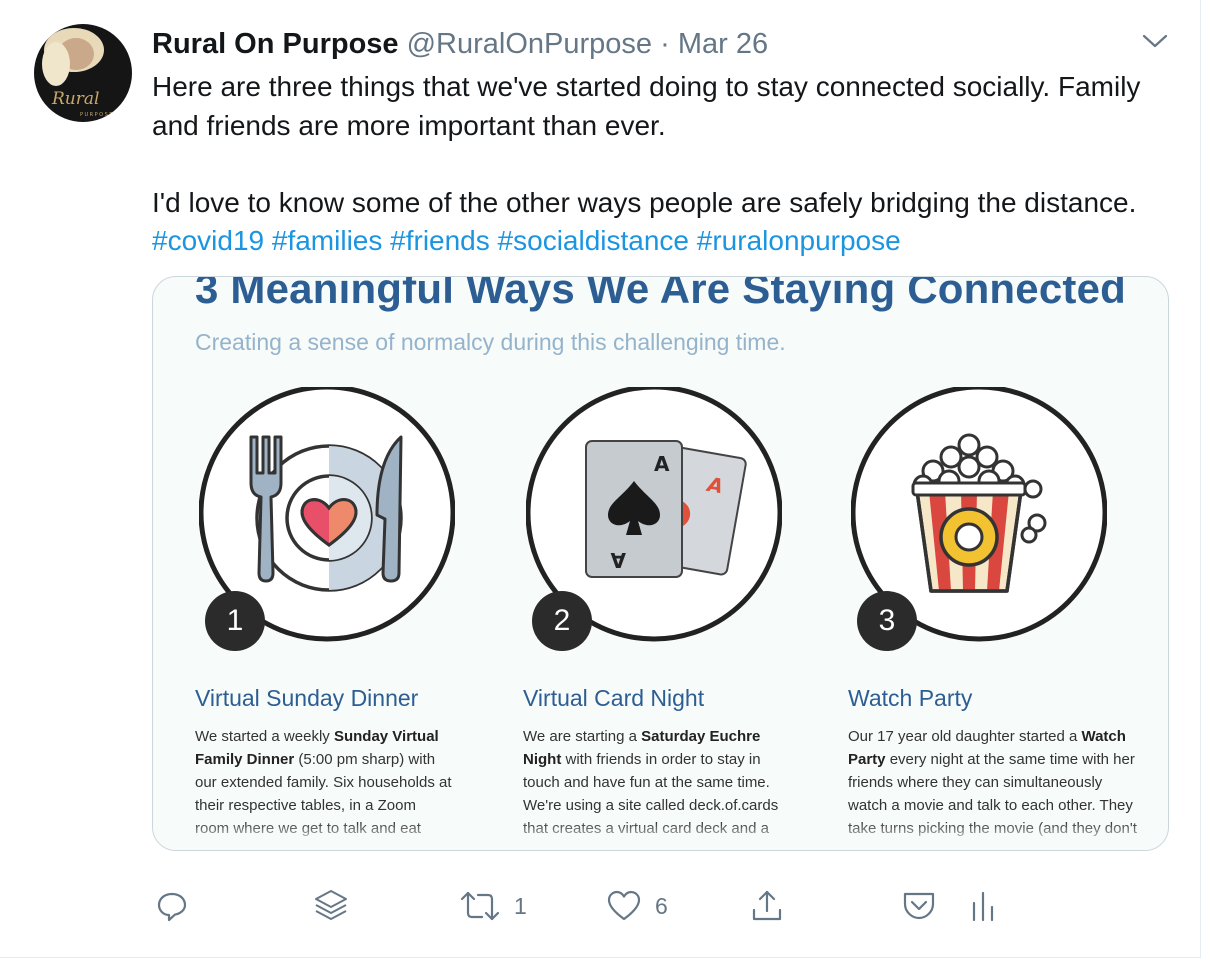 This screenshot has width=1214, height=970. What do you see at coordinates (529, 44) in the screenshot?
I see `user-handle: @RuralOnPurpose` at bounding box center [529, 44].